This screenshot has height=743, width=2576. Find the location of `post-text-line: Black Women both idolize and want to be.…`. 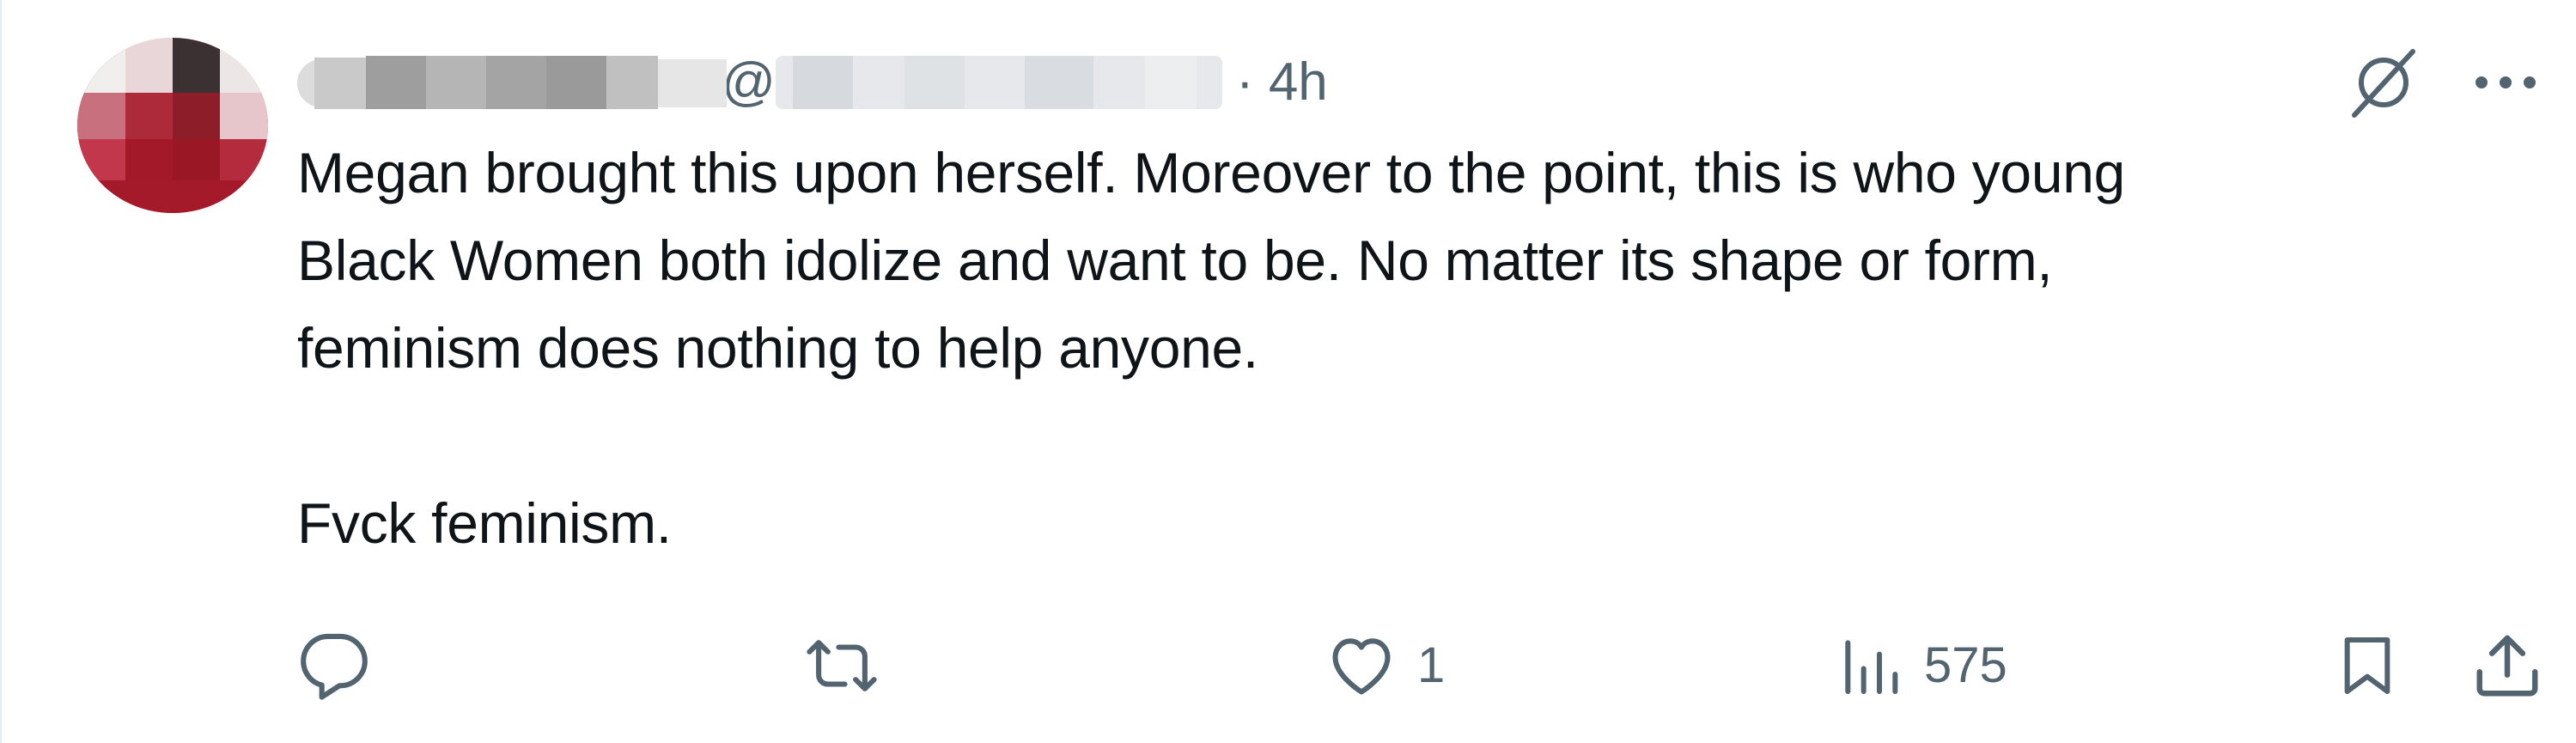

post-text-line: Black Women both idolize and want to be.… is located at coordinates (1175, 260).